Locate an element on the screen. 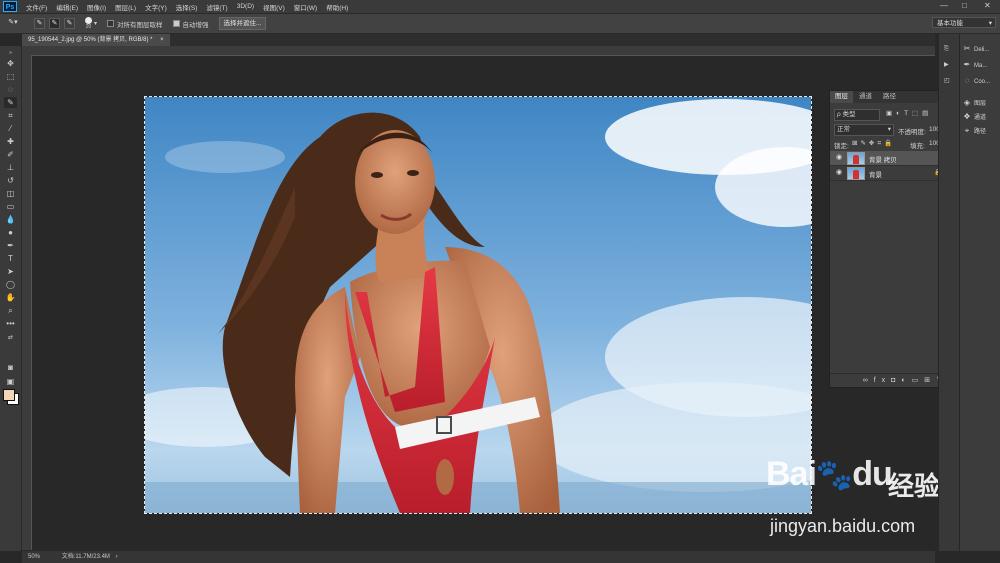  eyedropper-tool-icon: ⁄ is located at coordinates (10, 128).